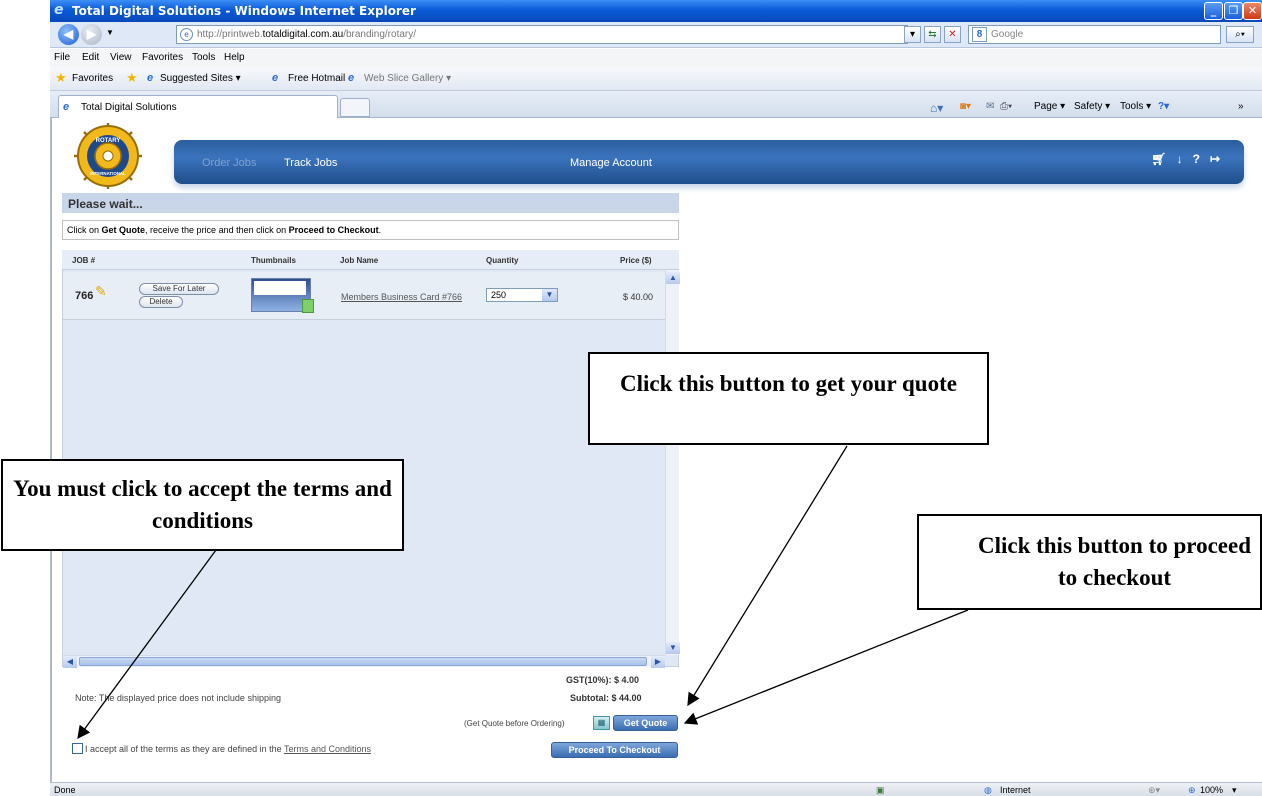 This screenshot has height=796, width=1262. What do you see at coordinates (826, 667) in the screenshot?
I see `checkout-arrow` at bounding box center [826, 667].